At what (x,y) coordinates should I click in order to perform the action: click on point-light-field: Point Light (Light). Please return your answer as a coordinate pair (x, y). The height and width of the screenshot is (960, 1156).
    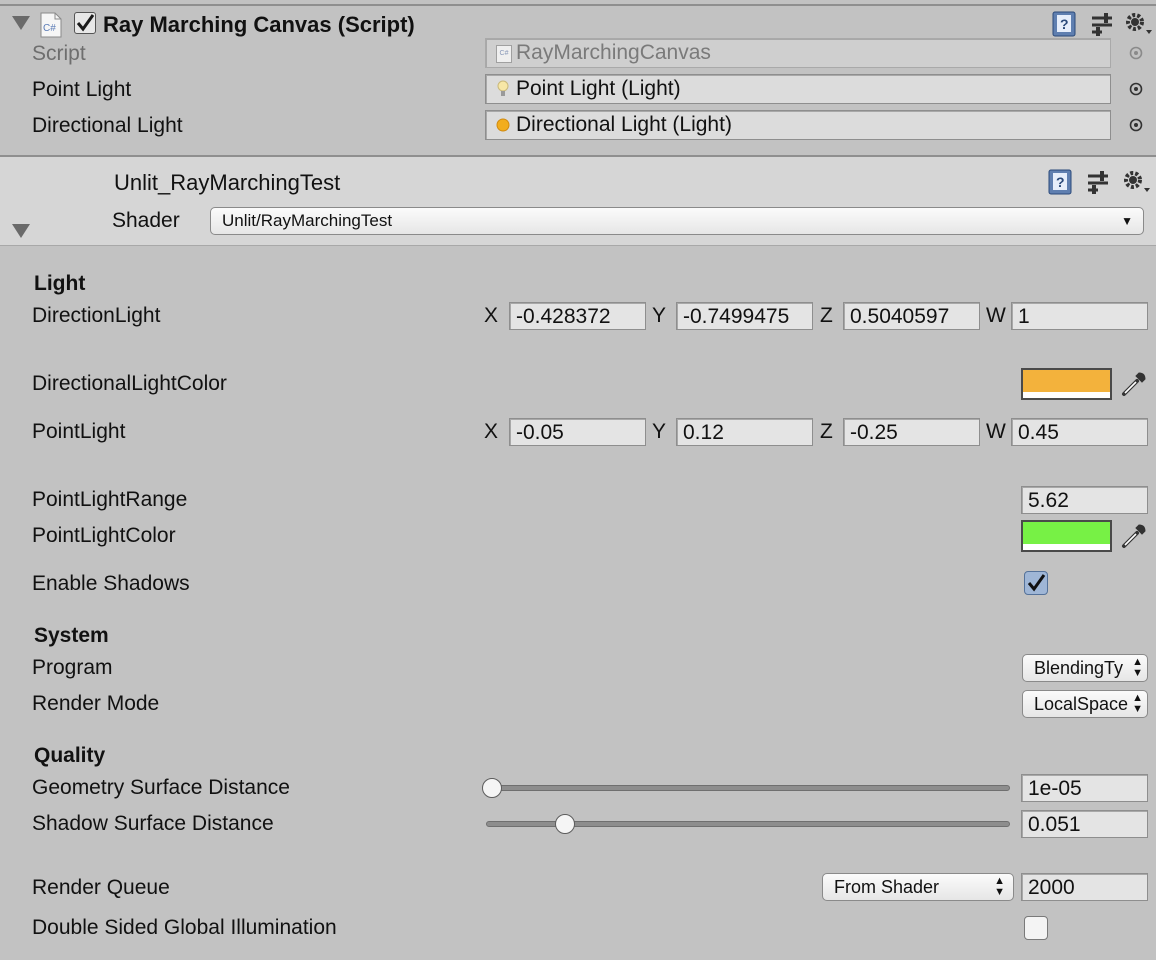
    Looking at the image, I should click on (798, 89).